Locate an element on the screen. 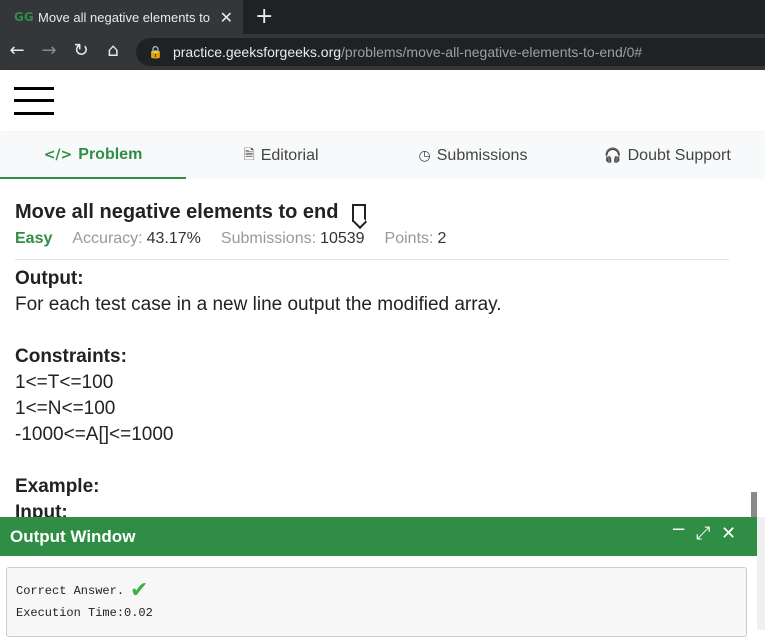 Image resolution: width=765 pixels, height=637 pixels. tab-doubt-support: 🎧 Doubt Support is located at coordinates (667, 155).